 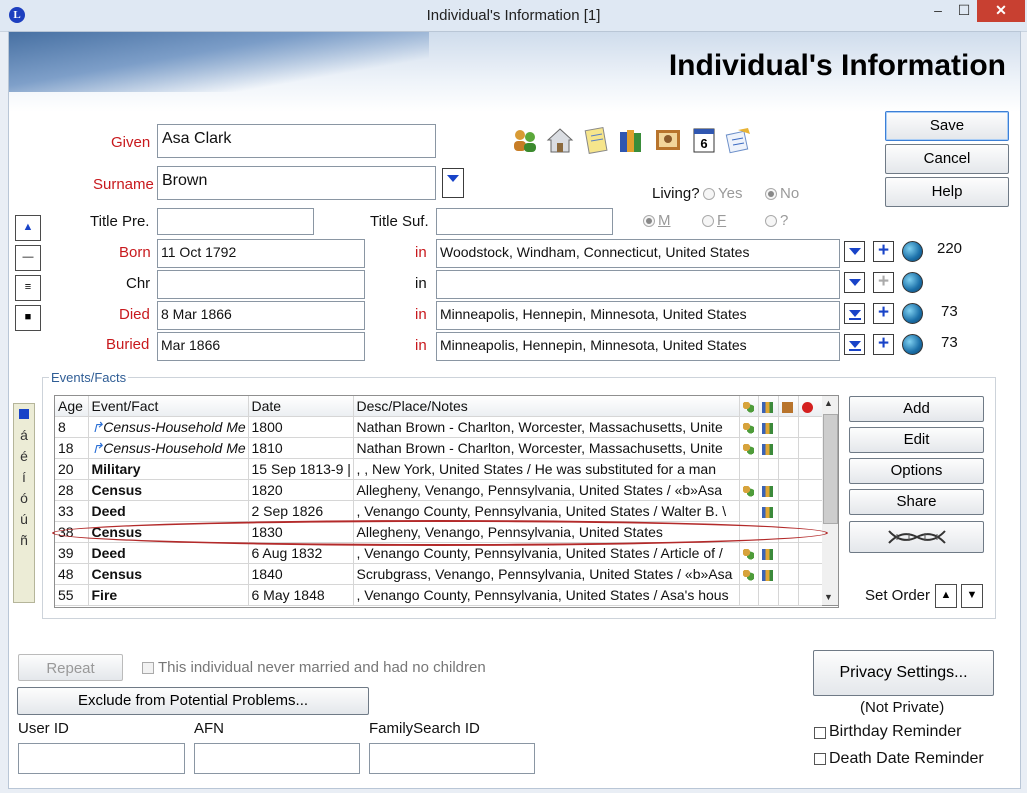 I want to click on add-event-button: Add, so click(x=916, y=409).